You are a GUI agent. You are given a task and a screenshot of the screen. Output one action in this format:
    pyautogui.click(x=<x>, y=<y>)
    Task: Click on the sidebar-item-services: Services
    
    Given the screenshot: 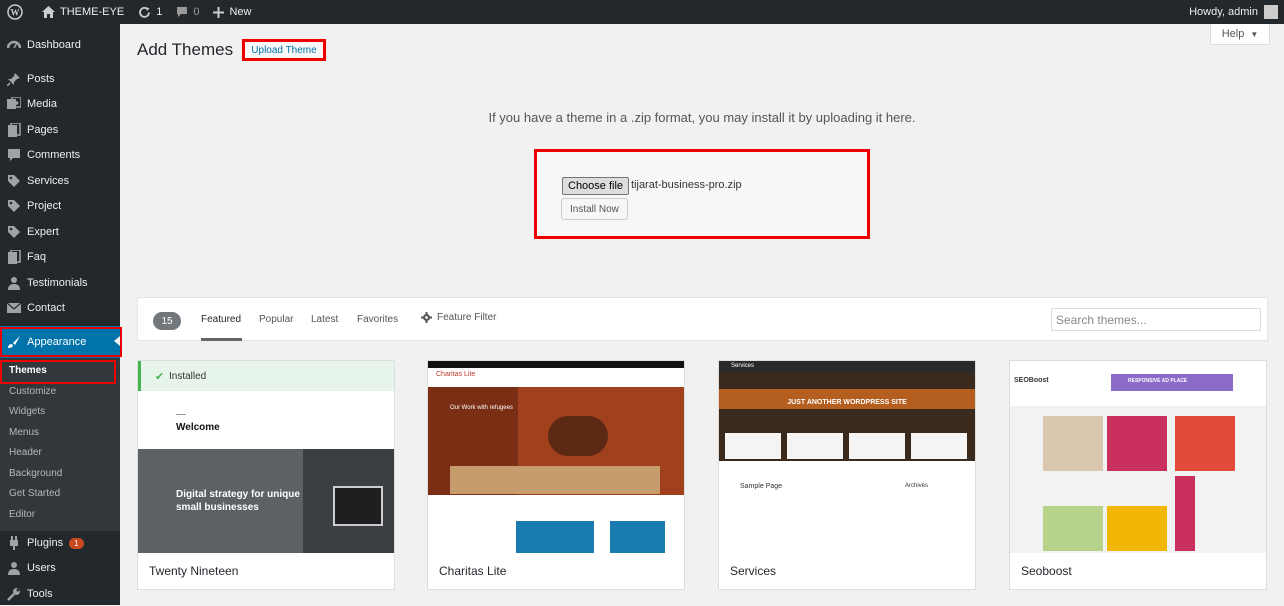 What is the action you would take?
    pyautogui.click(x=60, y=181)
    